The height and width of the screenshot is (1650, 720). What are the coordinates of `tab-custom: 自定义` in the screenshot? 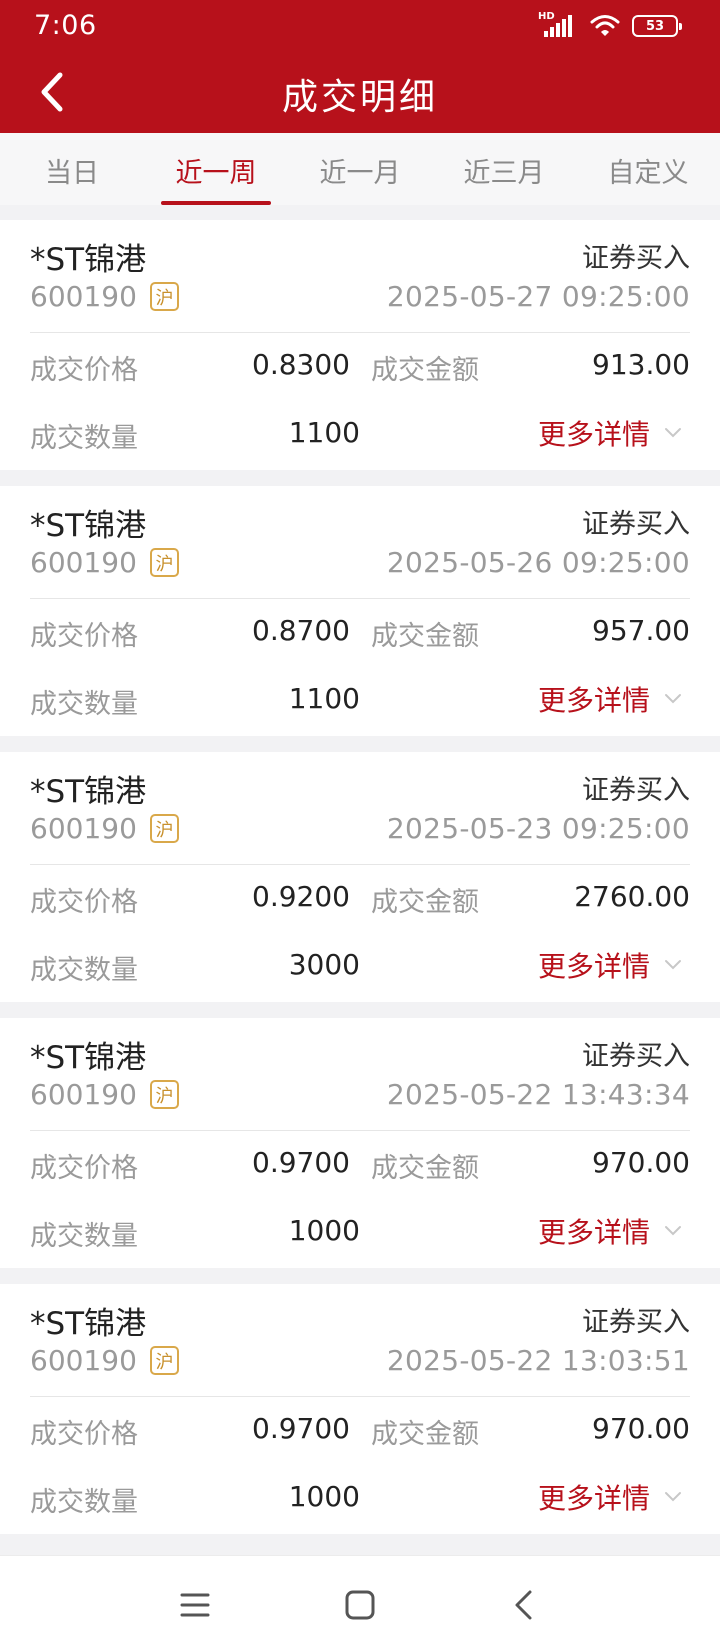 It's located at (648, 170).